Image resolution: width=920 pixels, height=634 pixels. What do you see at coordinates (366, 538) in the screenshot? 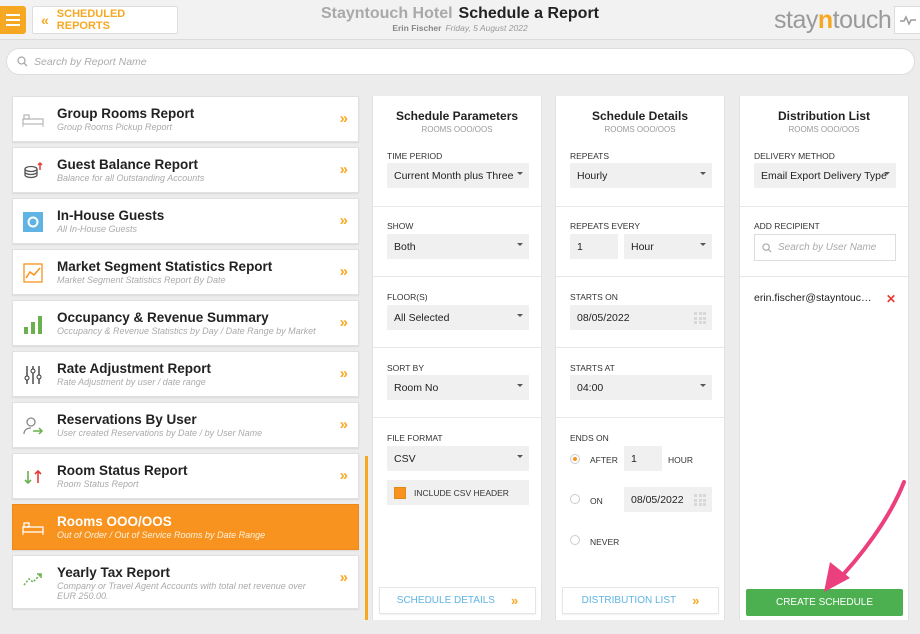
I see `report-list-scrollbar` at bounding box center [366, 538].